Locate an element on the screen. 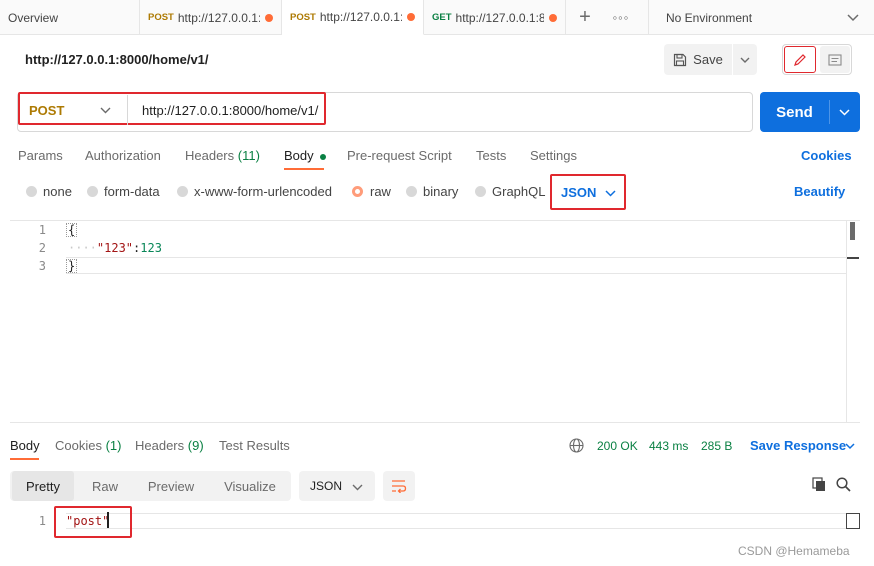 The image size is (874, 566). send-divider is located at coordinates (829, 112).